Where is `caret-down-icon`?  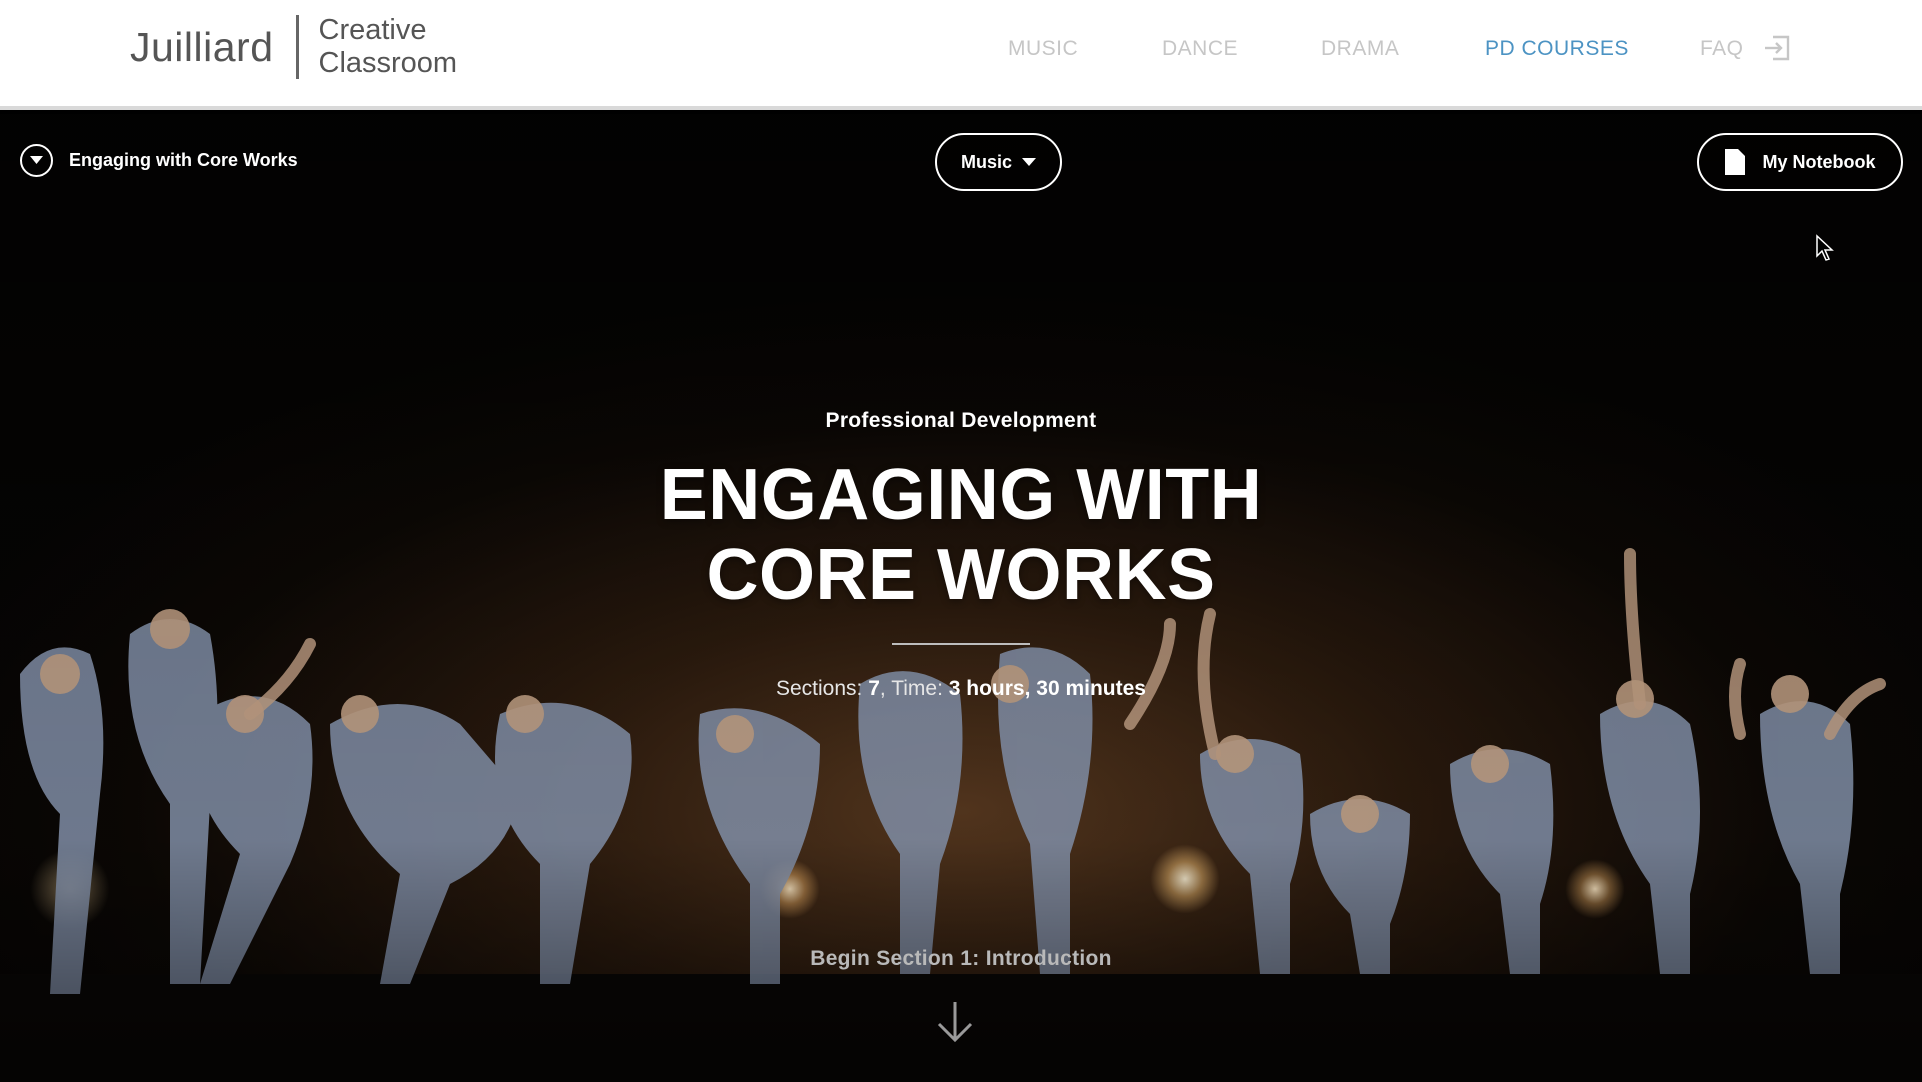 caret-down-icon is located at coordinates (1029, 162).